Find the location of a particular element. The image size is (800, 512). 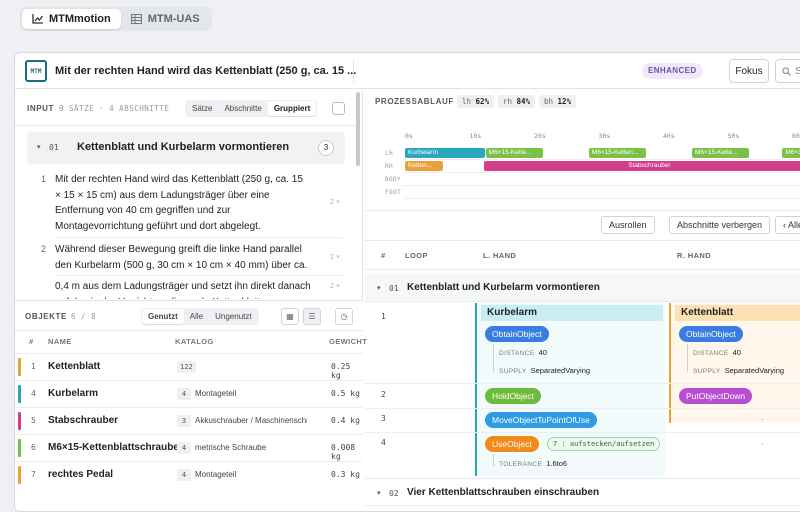

focus-button: Fokus is located at coordinates (749, 71).